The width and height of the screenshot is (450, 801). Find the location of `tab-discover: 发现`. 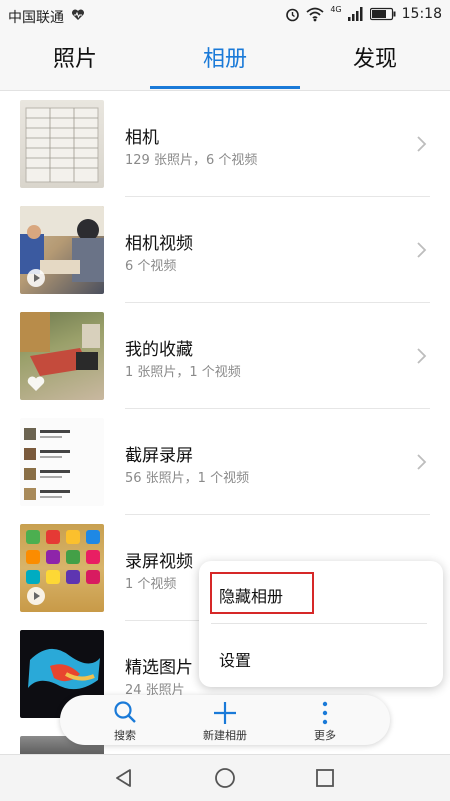

tab-discover: 发现 is located at coordinates (375, 60).